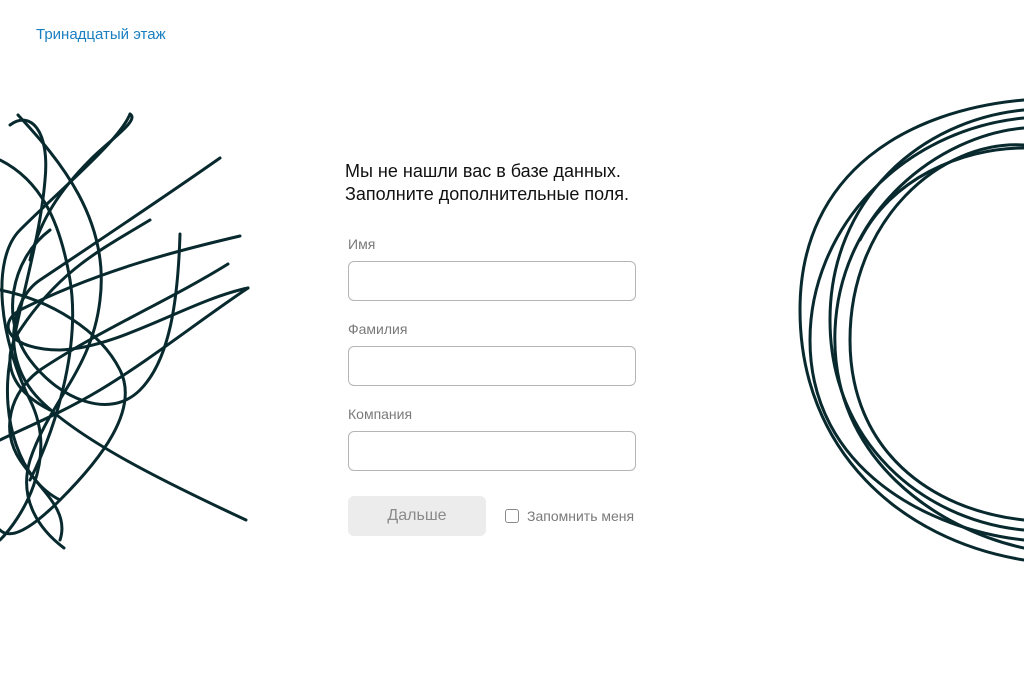 This screenshot has width=1024, height=700. What do you see at coordinates (495, 516) in the screenshot?
I see `form-actions: Дальше Запомнить меня` at bounding box center [495, 516].